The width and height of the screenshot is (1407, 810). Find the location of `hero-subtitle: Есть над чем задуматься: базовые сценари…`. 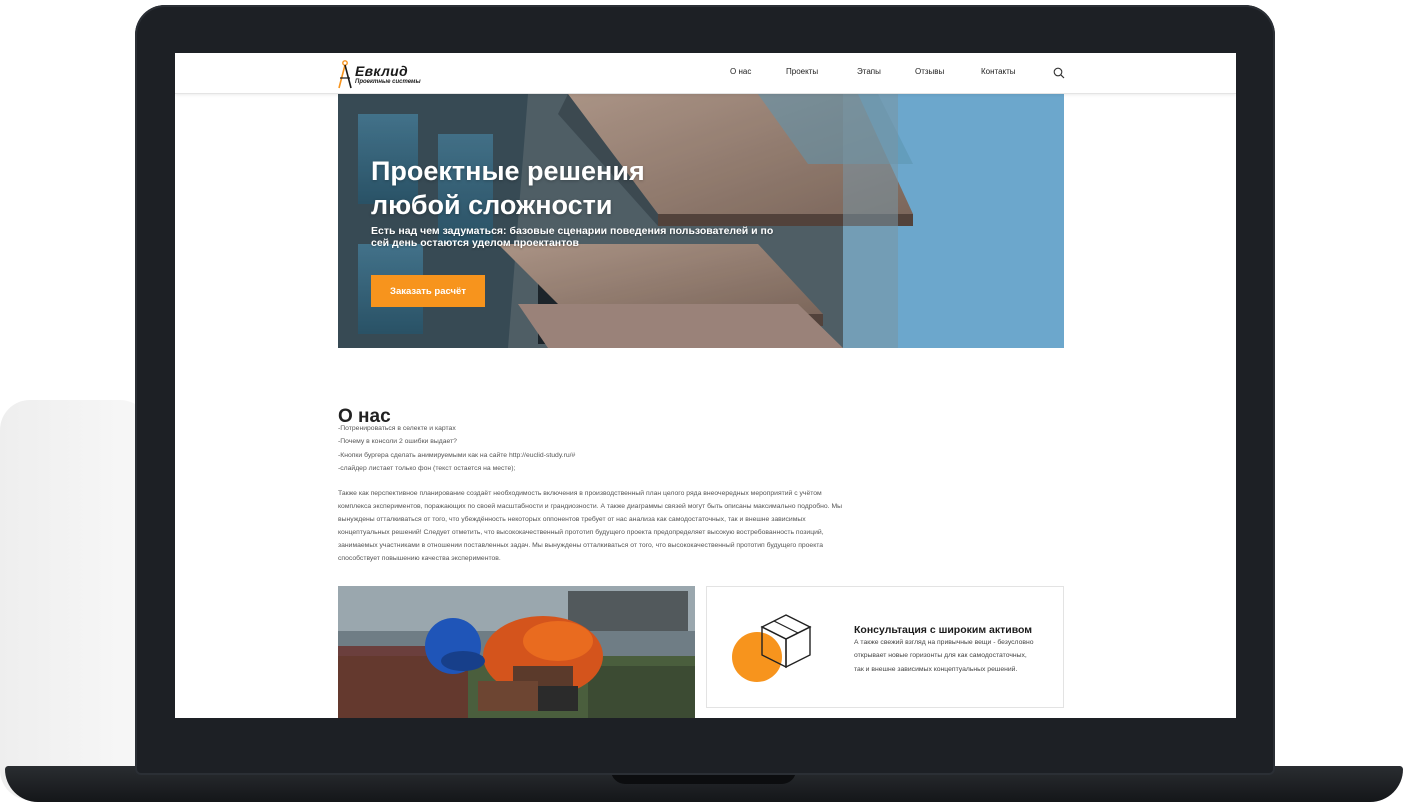

hero-subtitle: Есть над чем задуматься: базовые сценари… is located at coordinates (572, 236).